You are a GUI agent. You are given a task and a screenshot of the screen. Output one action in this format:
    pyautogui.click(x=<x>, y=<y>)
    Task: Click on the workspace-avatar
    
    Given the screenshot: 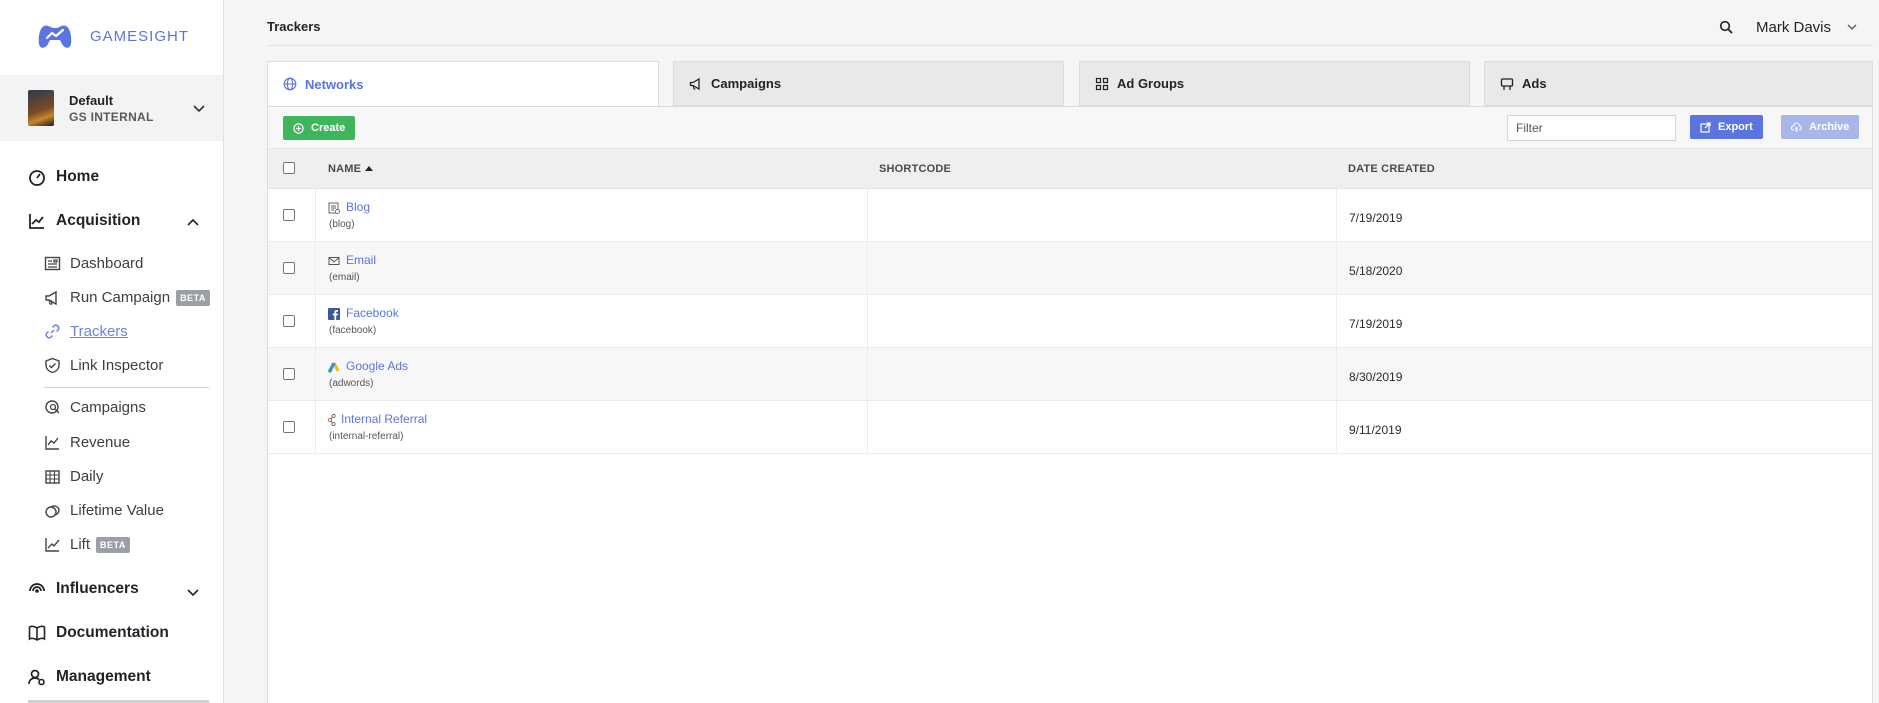 What is the action you would take?
    pyautogui.click(x=41, y=108)
    